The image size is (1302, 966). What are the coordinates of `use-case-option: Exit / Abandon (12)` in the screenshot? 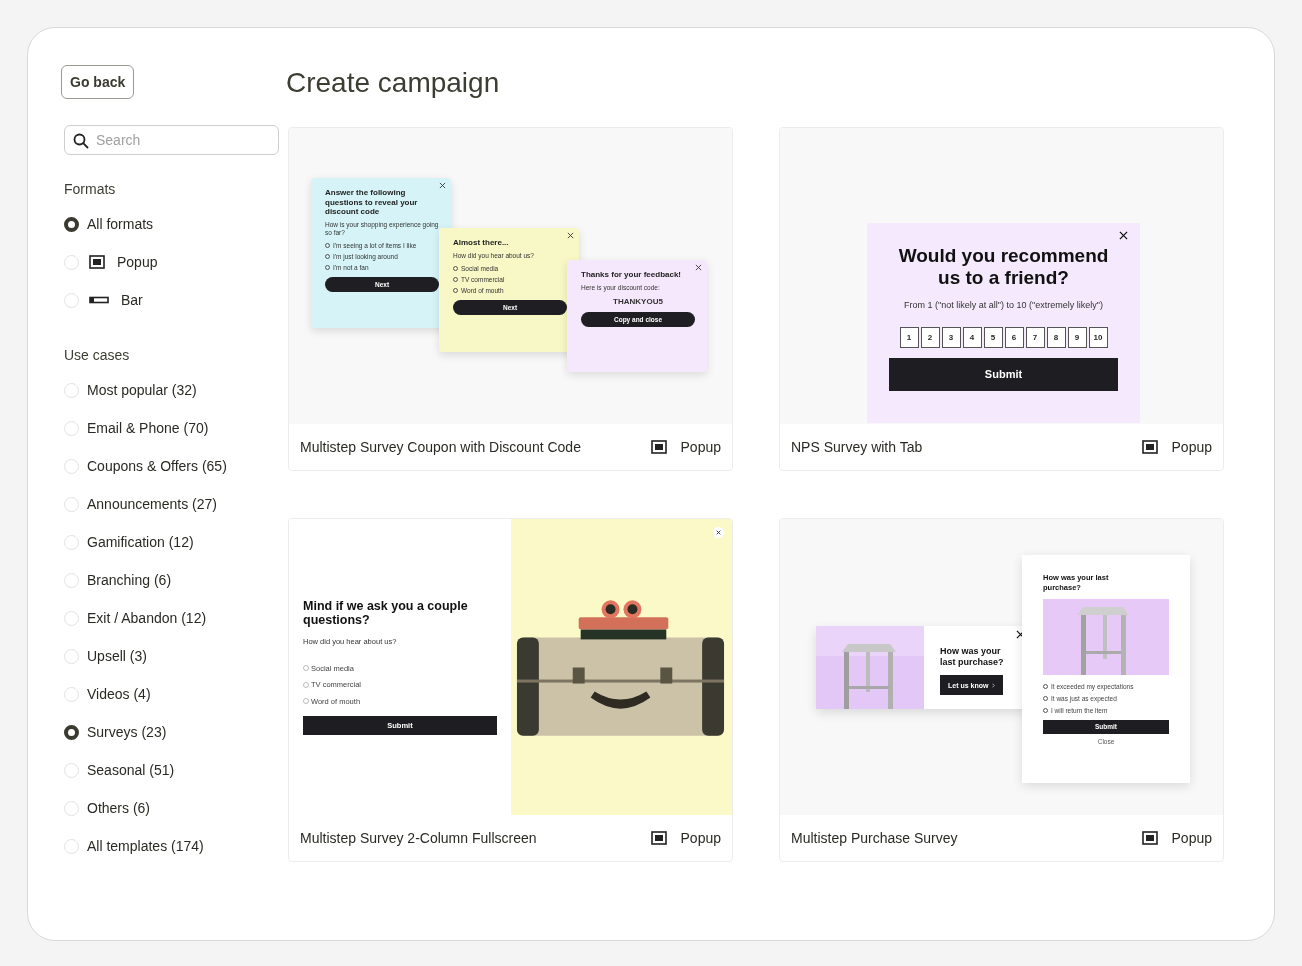 It's located at (171, 618).